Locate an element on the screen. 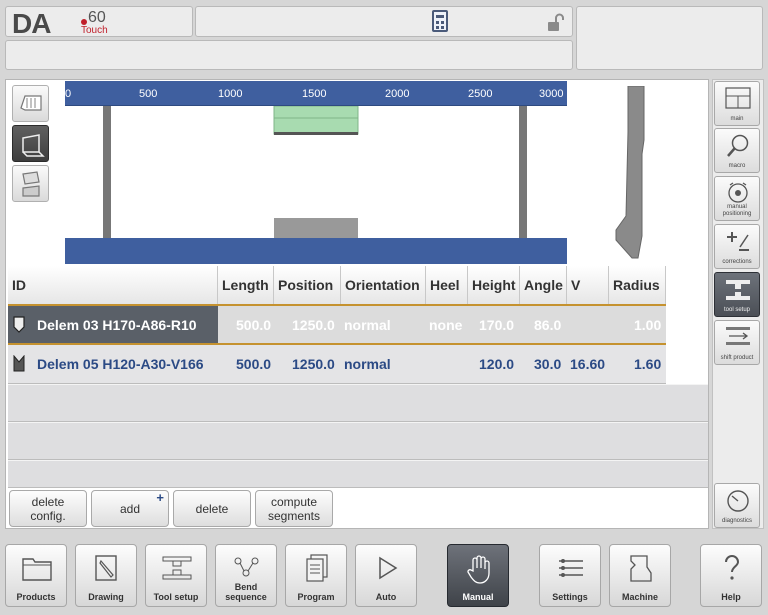  plus-minus-icon is located at coordinates (738, 241).